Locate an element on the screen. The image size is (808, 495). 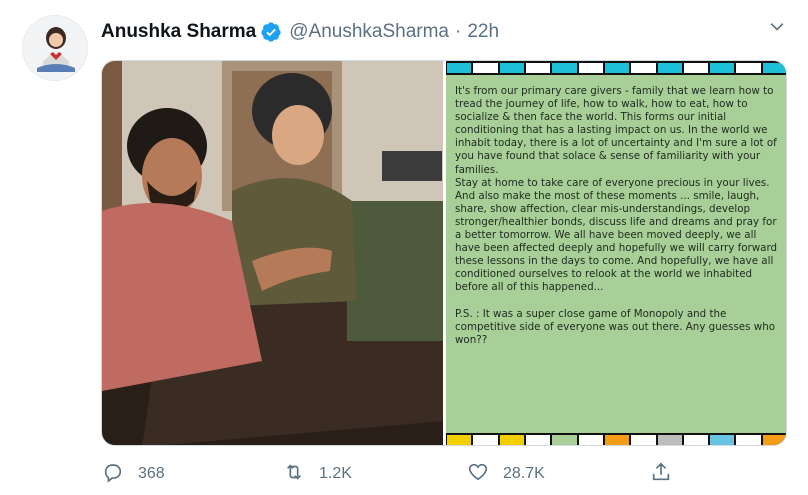
board-strip-bottom is located at coordinates (616, 439).